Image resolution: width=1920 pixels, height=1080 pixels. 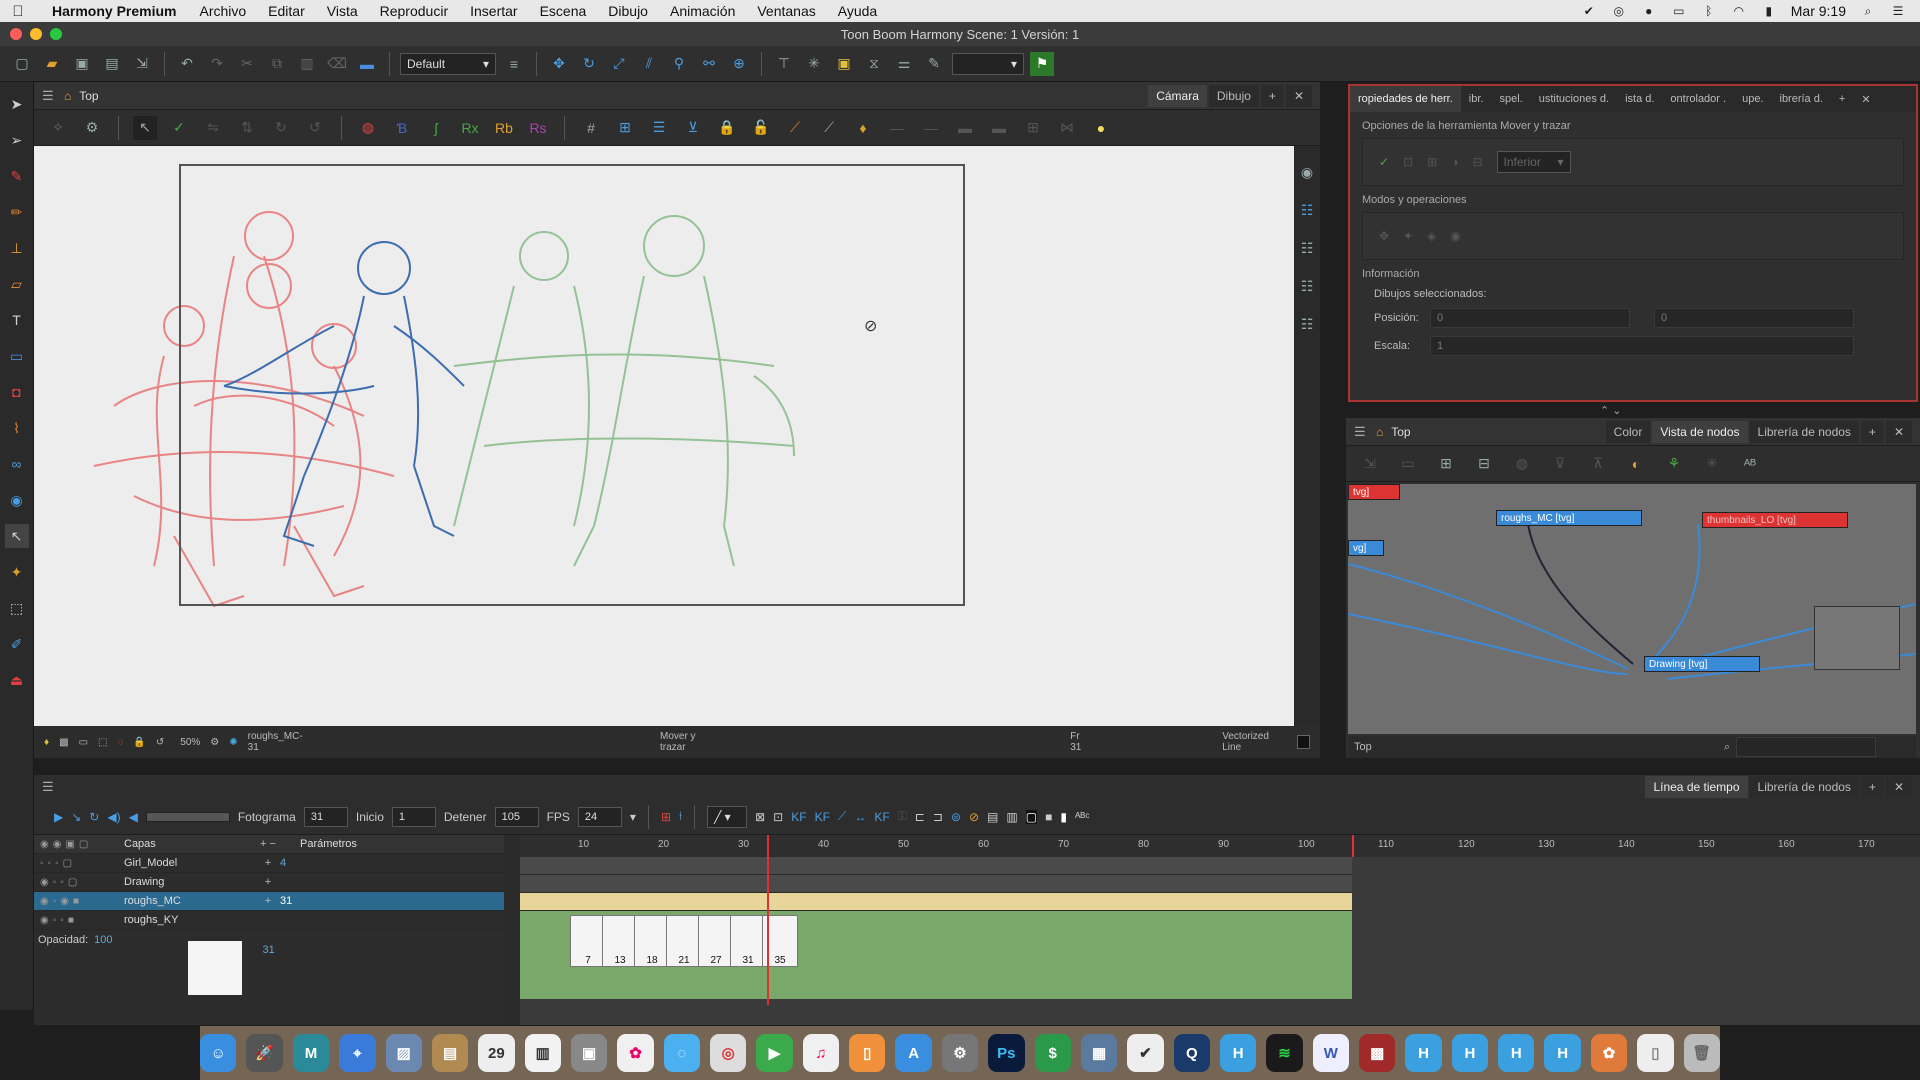 What do you see at coordinates (666, 817) in the screenshot?
I see `onion-skin-red-icon: ⊞` at bounding box center [666, 817].